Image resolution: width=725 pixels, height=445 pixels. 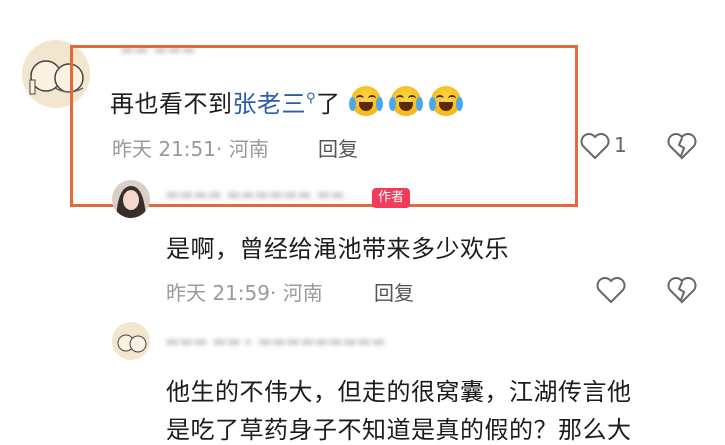 I want to click on comment-text: 再也看不到张老三⚲了, so click(x=286, y=101).